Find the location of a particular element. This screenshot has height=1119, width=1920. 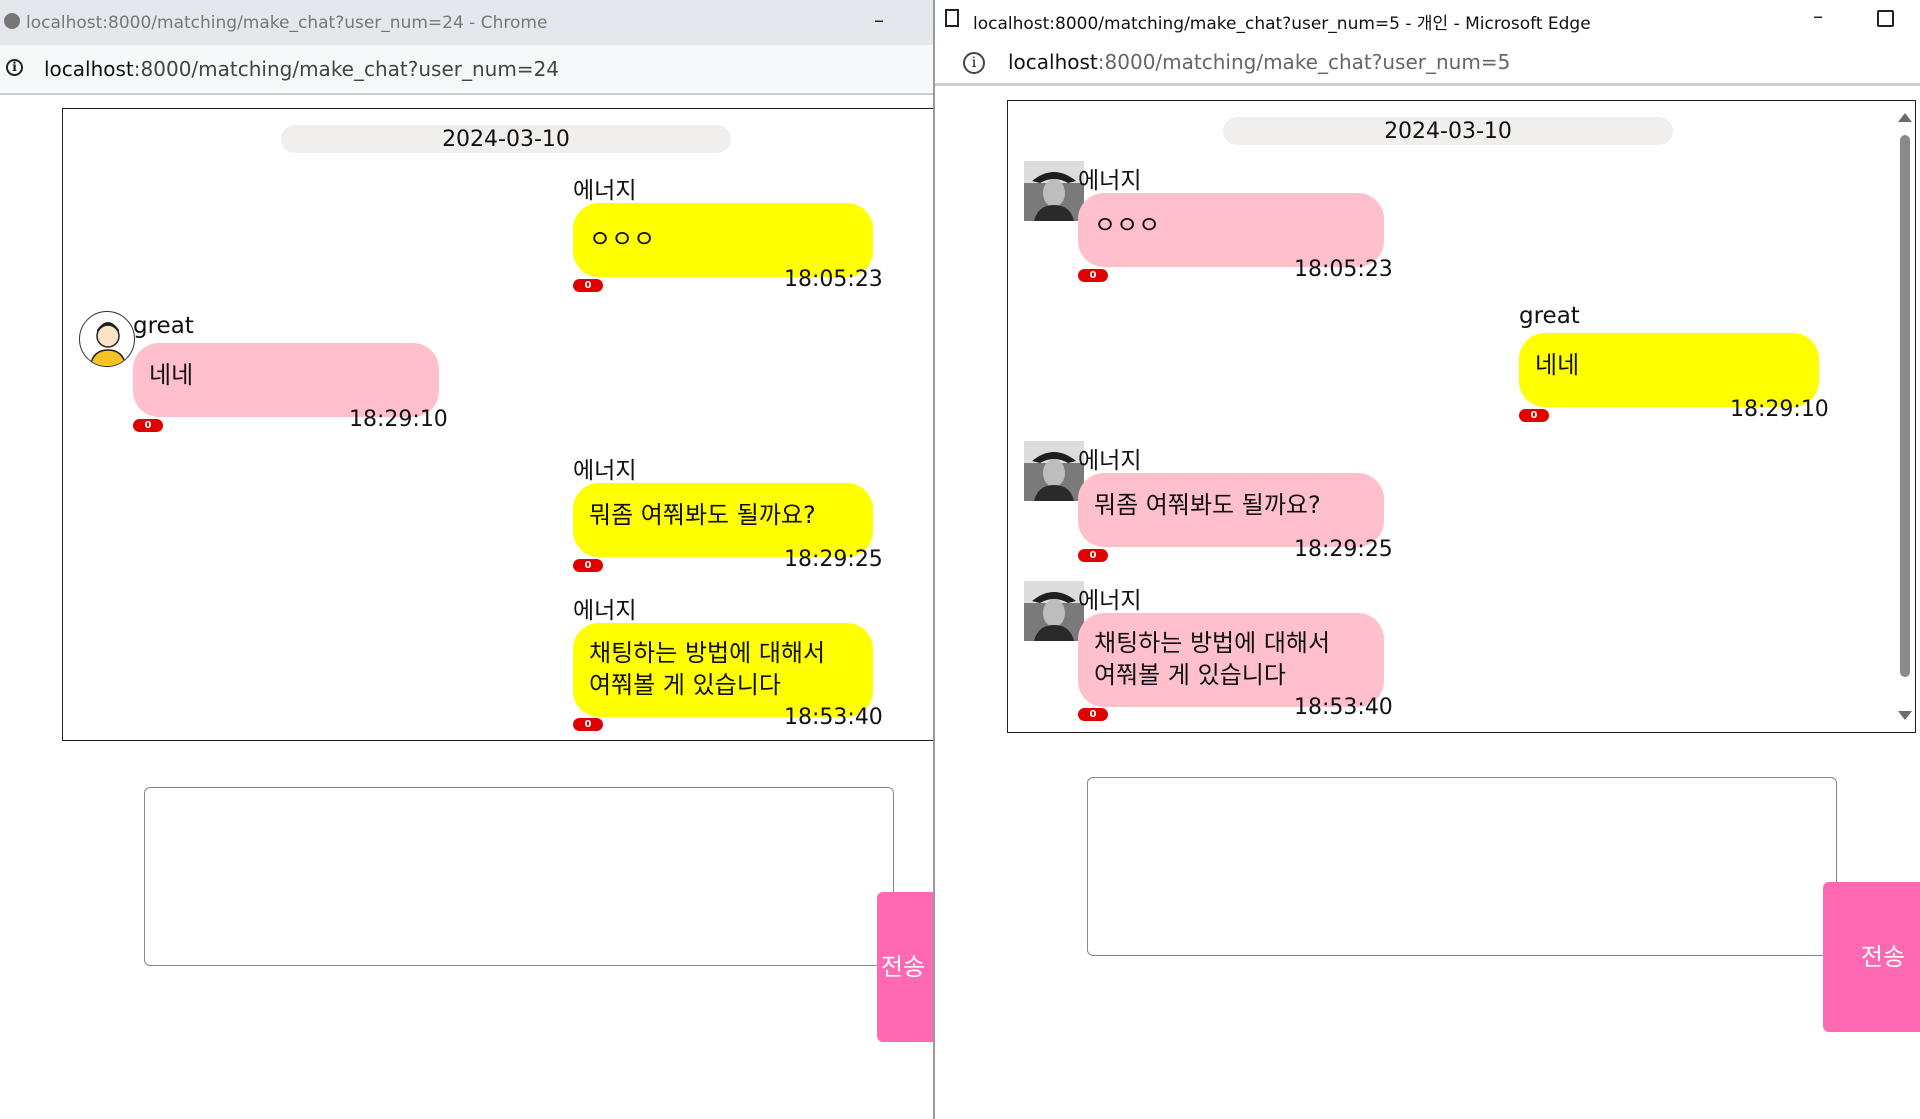

chat-scrollbar is located at coordinates (1905, 416).